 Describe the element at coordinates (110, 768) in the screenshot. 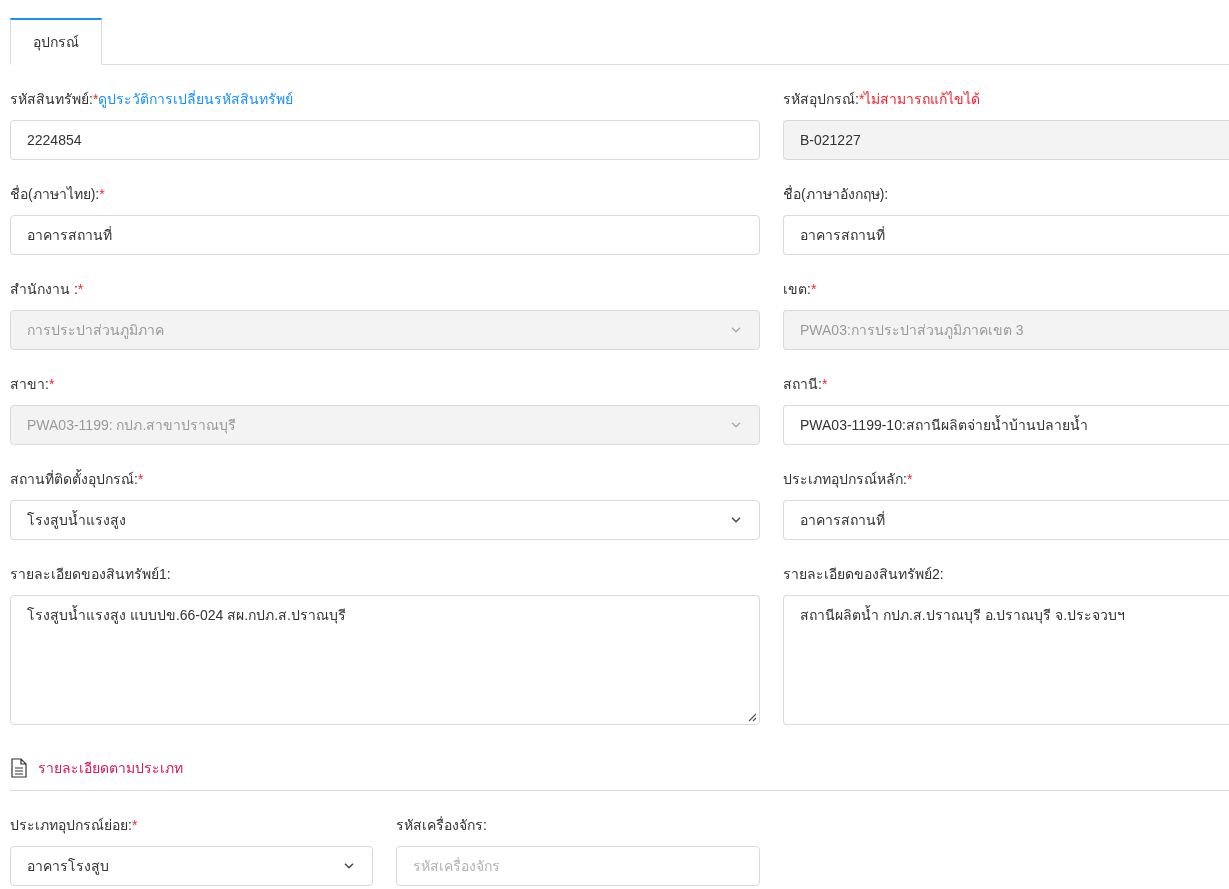

I see `section-title: รายละเอียดตามประเภท` at that location.